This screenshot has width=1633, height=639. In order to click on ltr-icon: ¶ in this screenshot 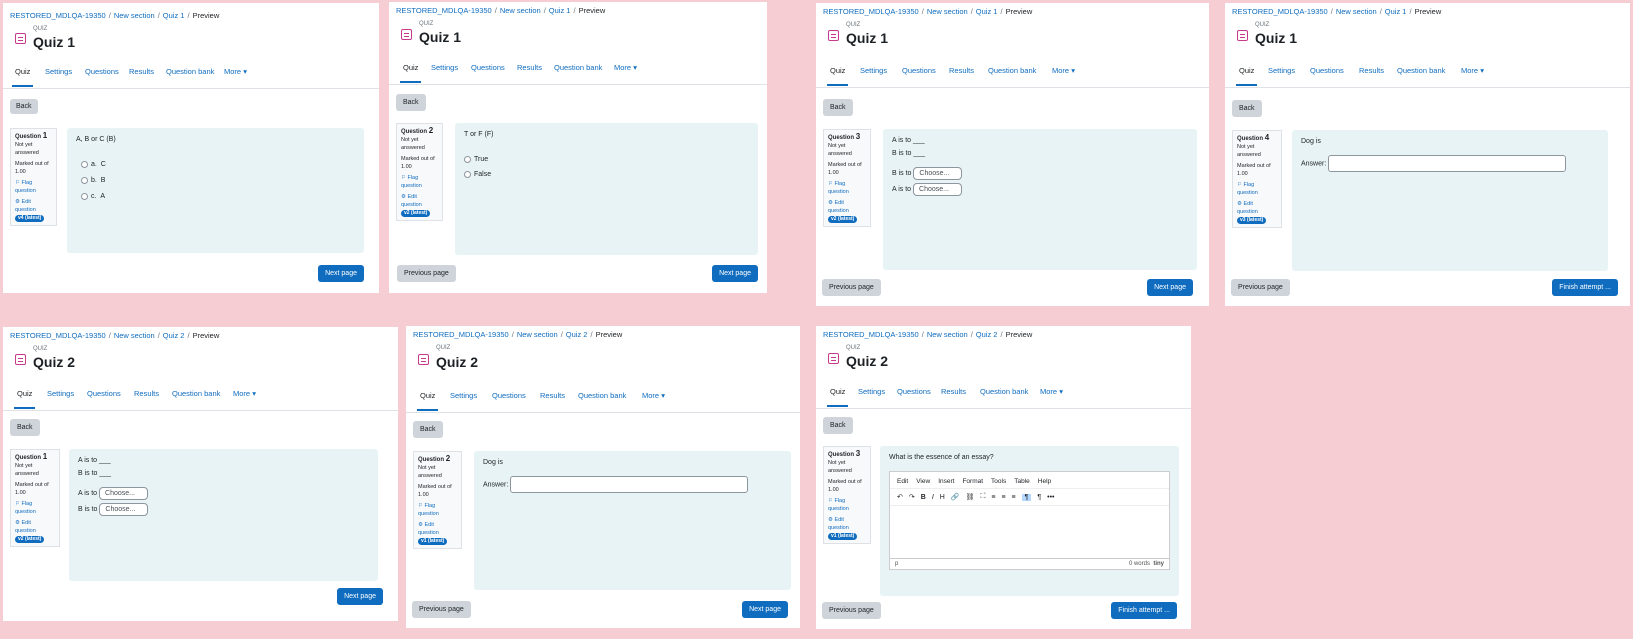, I will do `click(1026, 497)`.